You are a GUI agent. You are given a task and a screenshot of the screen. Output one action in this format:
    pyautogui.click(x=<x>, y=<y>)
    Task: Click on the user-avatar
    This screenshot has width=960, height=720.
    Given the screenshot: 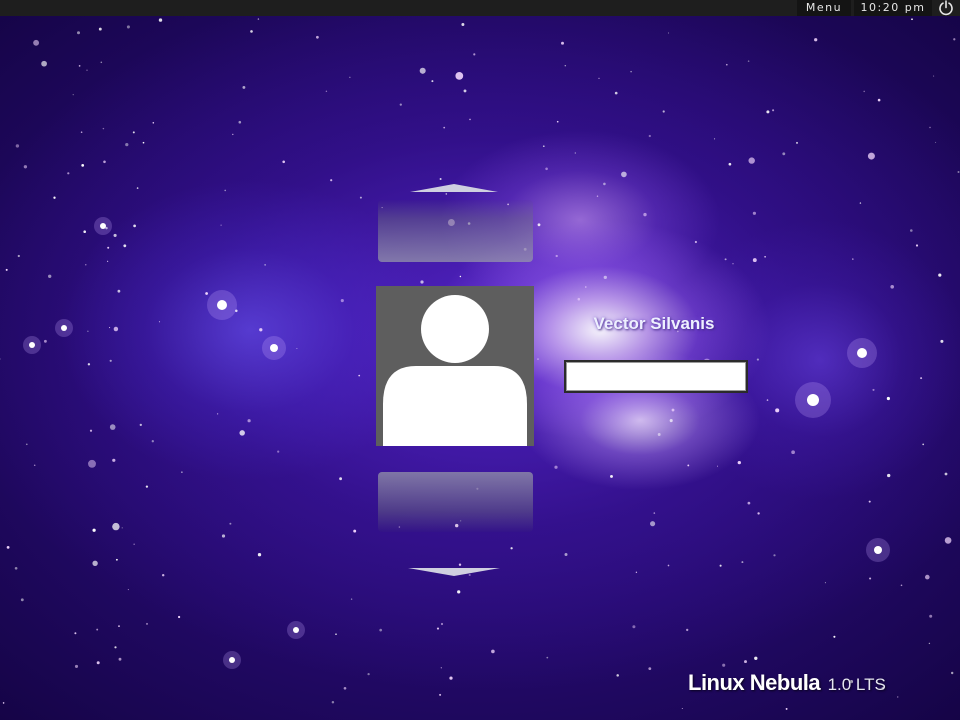 What is the action you would take?
    pyautogui.click(x=455, y=366)
    